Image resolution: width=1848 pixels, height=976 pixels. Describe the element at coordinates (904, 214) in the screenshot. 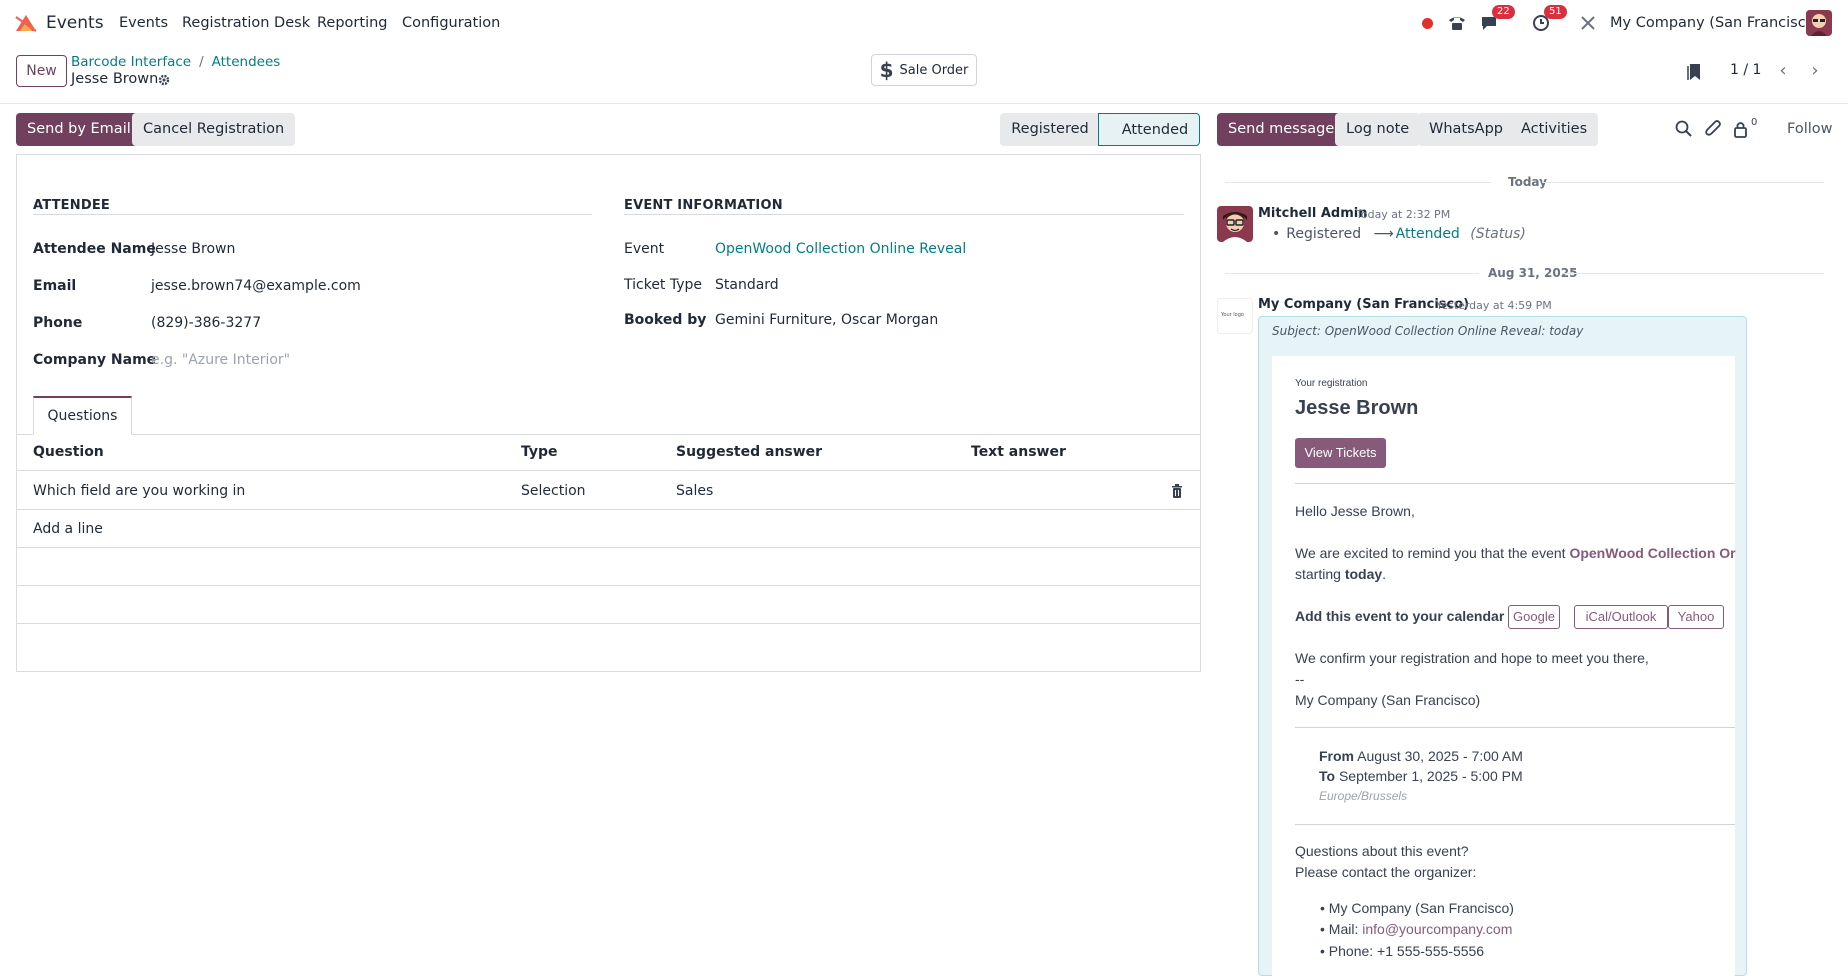

I see `event-section-divider` at that location.